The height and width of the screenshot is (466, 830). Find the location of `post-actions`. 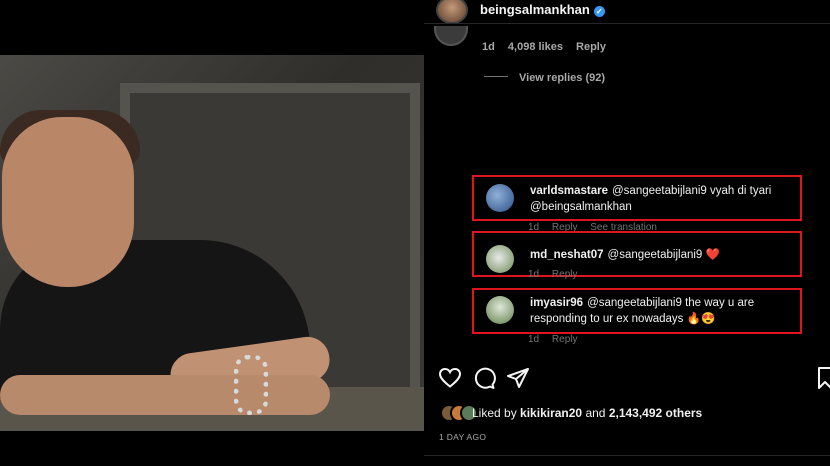

post-actions is located at coordinates (634, 378).